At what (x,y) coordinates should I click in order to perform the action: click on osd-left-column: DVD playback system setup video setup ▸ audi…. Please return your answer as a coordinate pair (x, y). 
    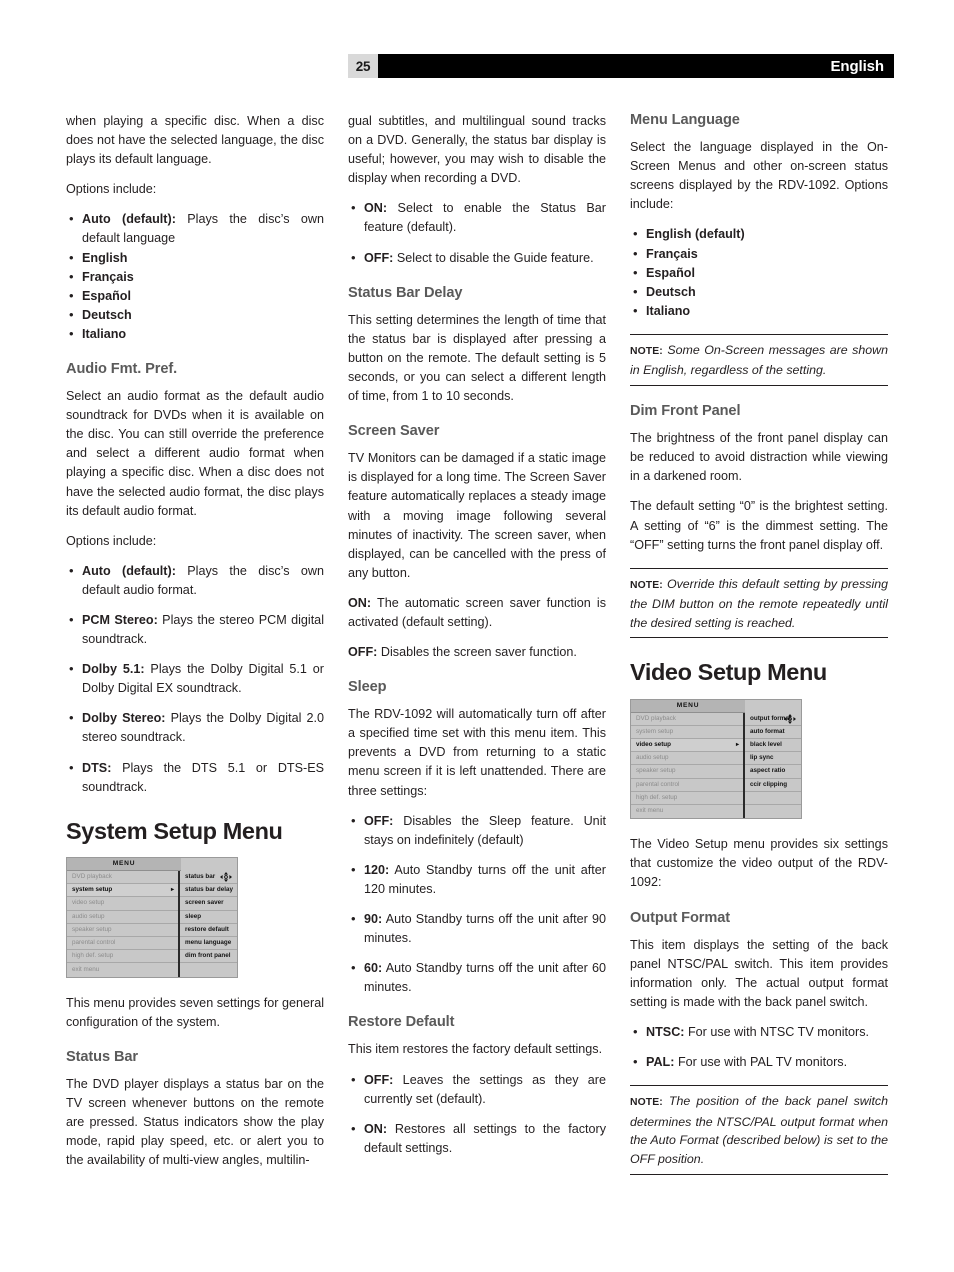
    Looking at the image, I should click on (688, 765).